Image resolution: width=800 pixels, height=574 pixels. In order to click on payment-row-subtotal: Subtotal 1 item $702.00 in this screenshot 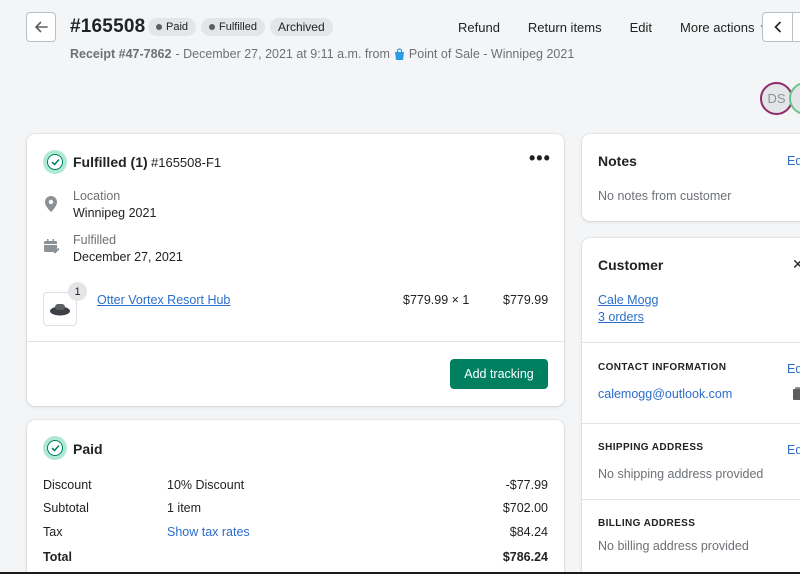, I will do `click(295, 509)`.